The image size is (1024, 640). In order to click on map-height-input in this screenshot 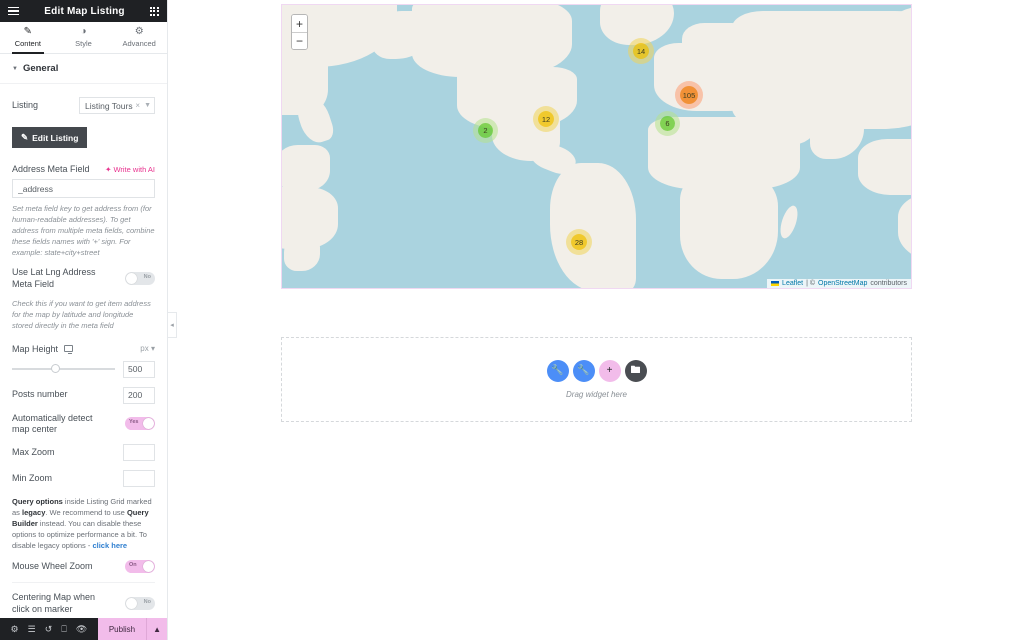, I will do `click(139, 369)`.